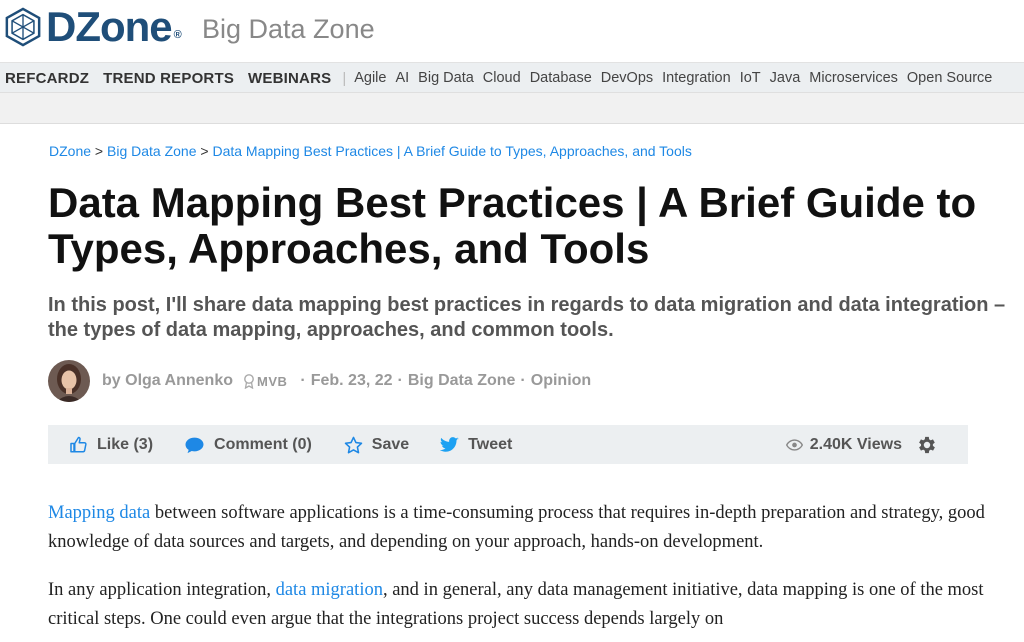 Image resolution: width=1024 pixels, height=642 pixels. What do you see at coordinates (512, 31) in the screenshot?
I see `site-header: DZone ® Big Data Zone` at bounding box center [512, 31].